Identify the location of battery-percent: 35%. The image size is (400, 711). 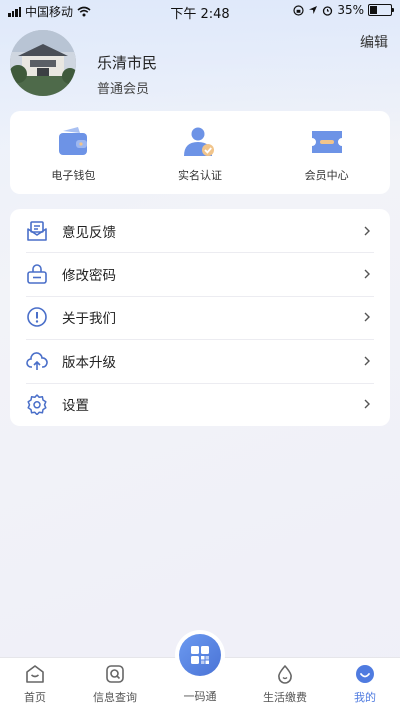
(350, 10).